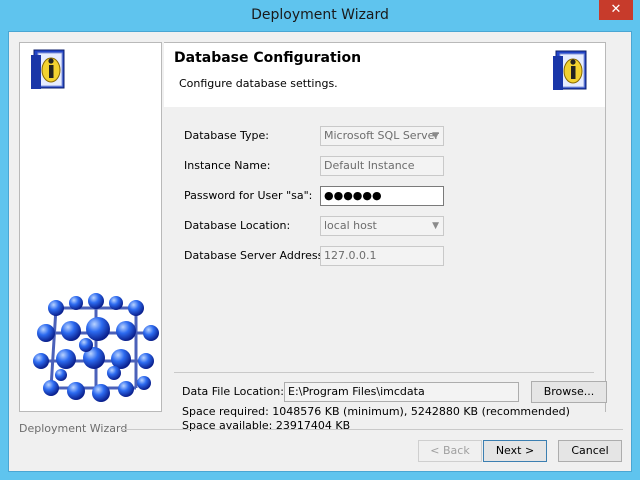  I want to click on window-title: Deployment Wizard, so click(320, 15).